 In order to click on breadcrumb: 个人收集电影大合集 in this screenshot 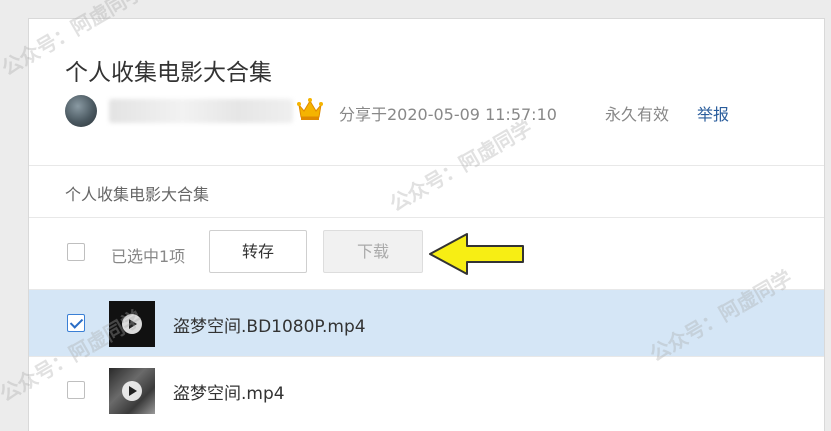, I will do `click(137, 193)`.